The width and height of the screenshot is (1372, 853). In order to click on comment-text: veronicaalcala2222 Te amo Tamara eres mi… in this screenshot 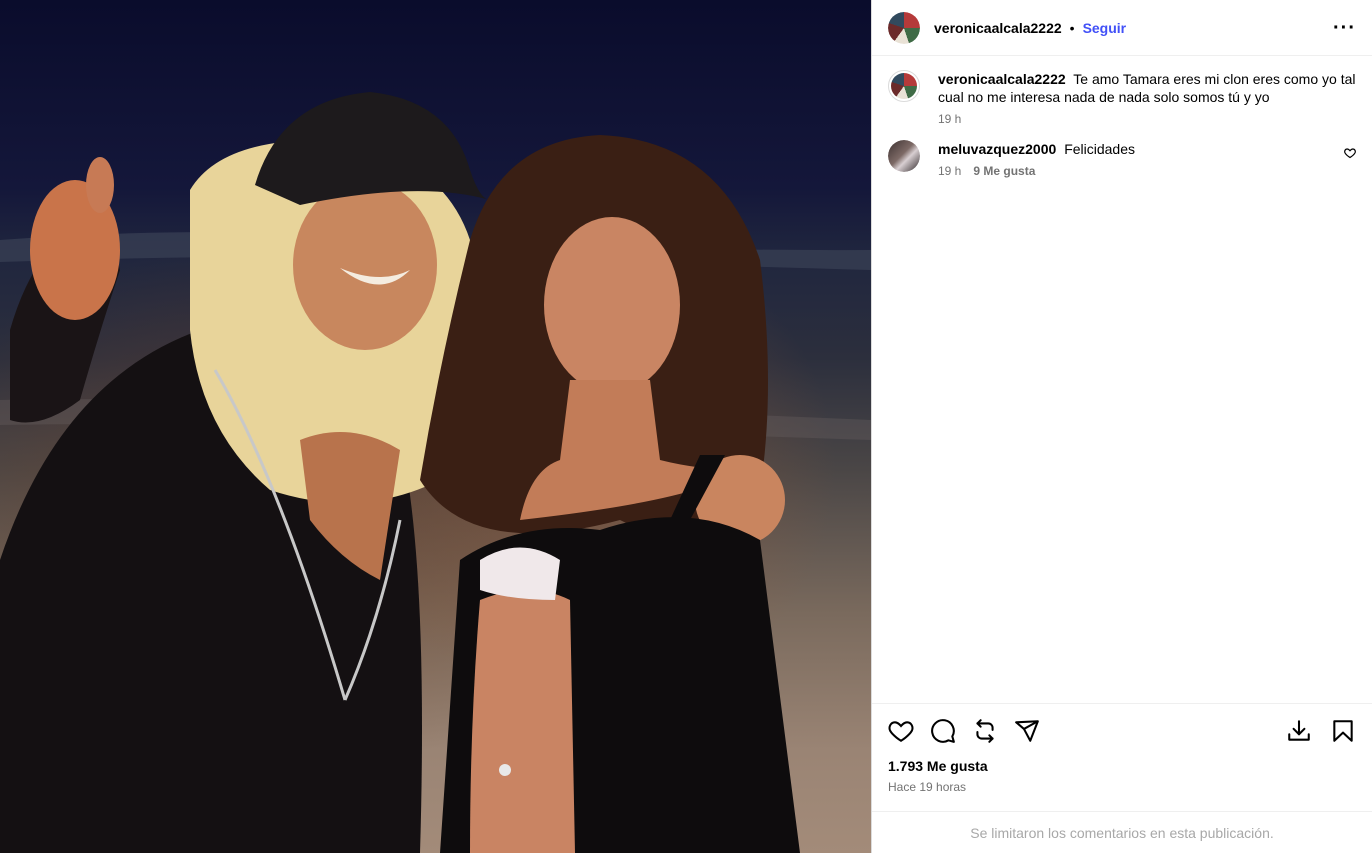, I will do `click(1147, 88)`.